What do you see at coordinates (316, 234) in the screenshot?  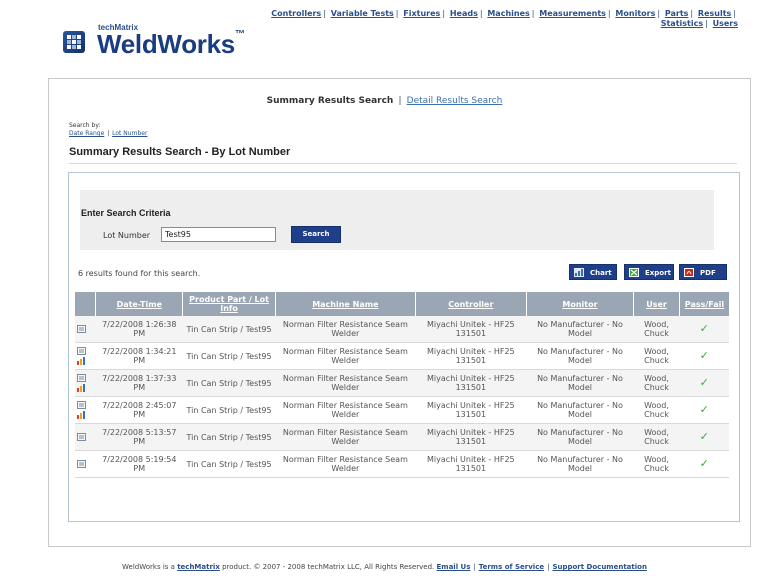 I see `search-button: Search` at bounding box center [316, 234].